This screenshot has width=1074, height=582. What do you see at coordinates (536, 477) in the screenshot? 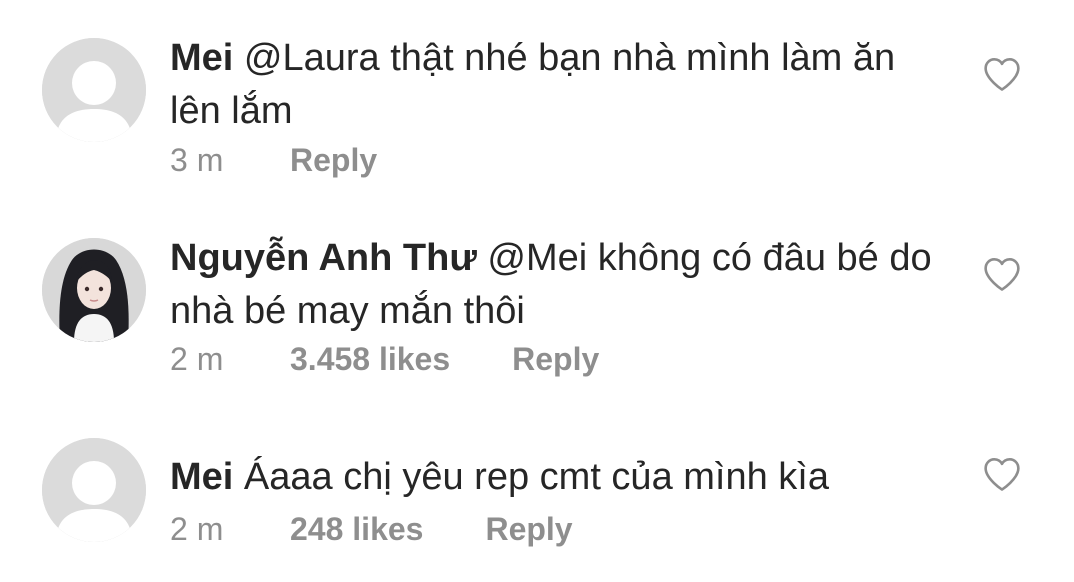
I see `comment-text: Áaaa chị yêu rep cmt của mình kìa` at bounding box center [536, 477].